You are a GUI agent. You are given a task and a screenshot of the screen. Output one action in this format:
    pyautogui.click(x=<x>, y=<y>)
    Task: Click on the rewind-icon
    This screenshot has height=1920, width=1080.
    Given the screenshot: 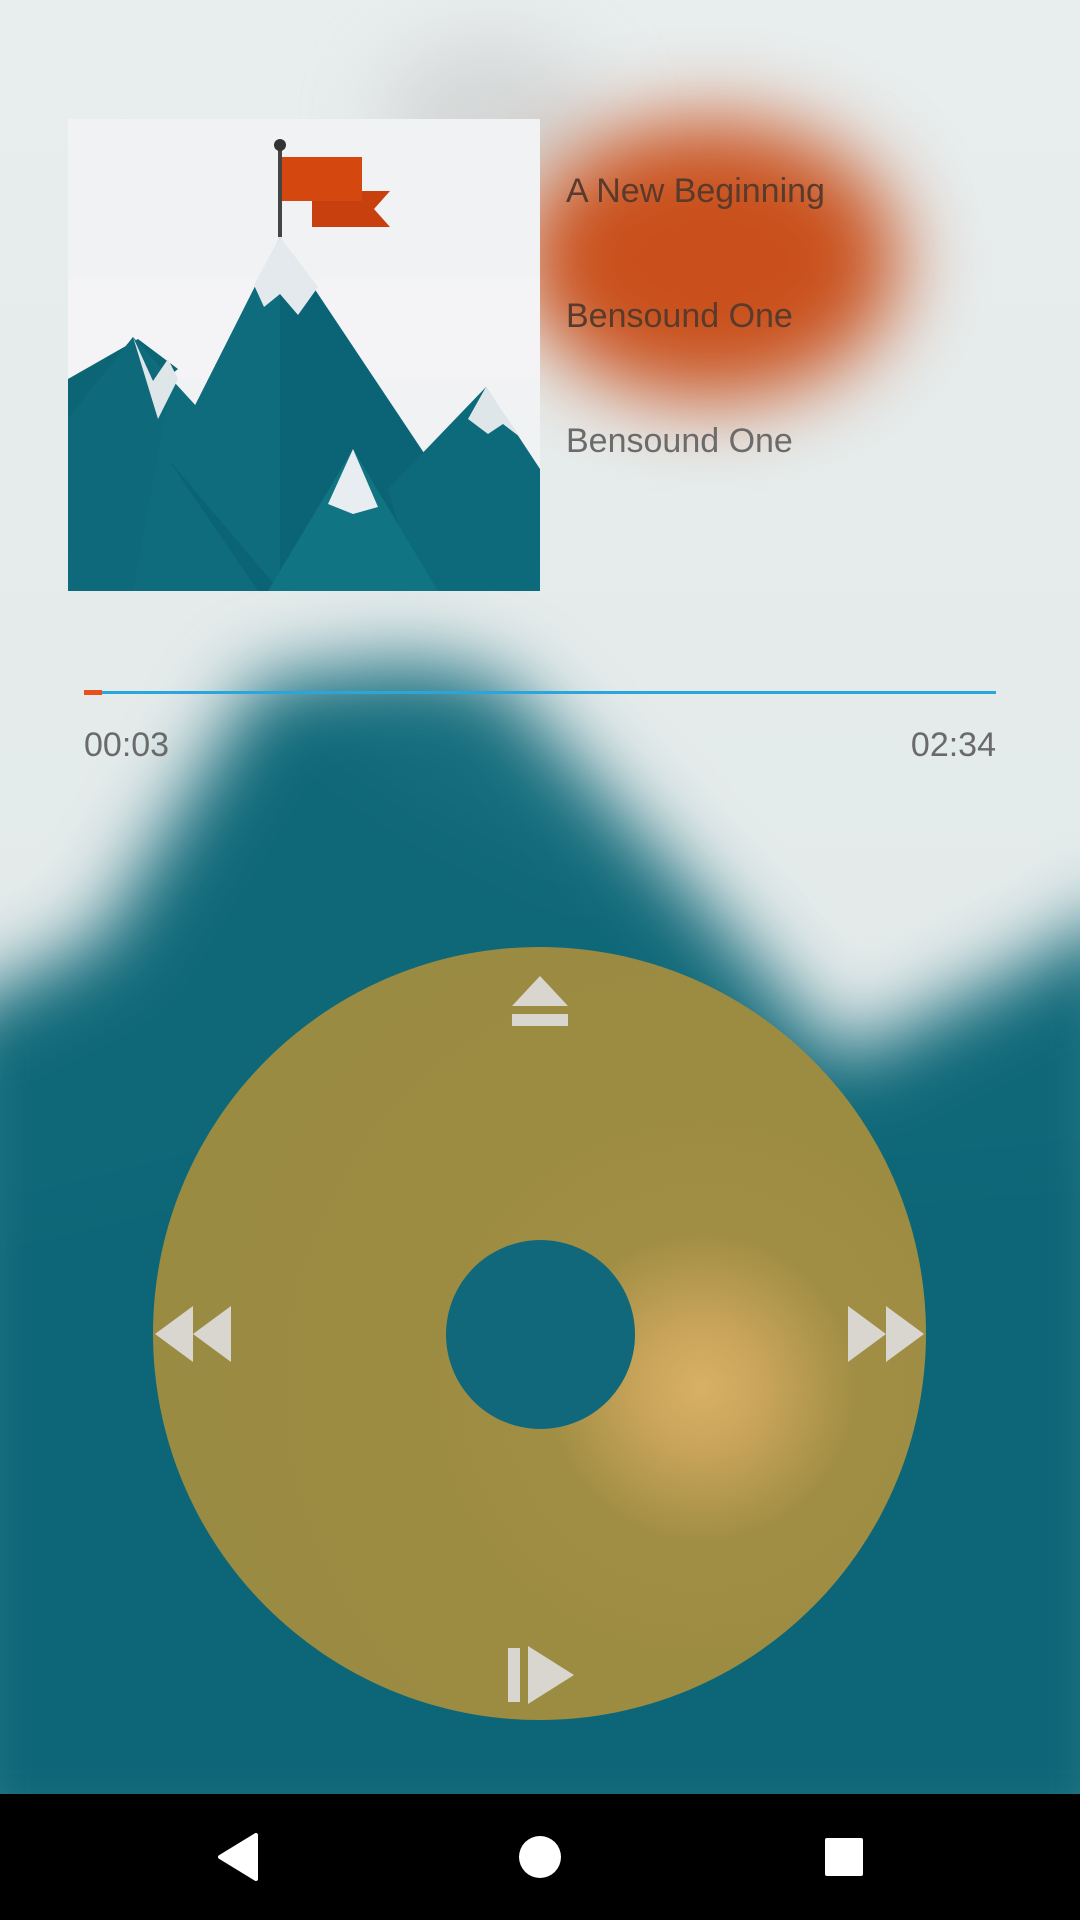 What is the action you would take?
    pyautogui.click(x=193, y=1334)
    